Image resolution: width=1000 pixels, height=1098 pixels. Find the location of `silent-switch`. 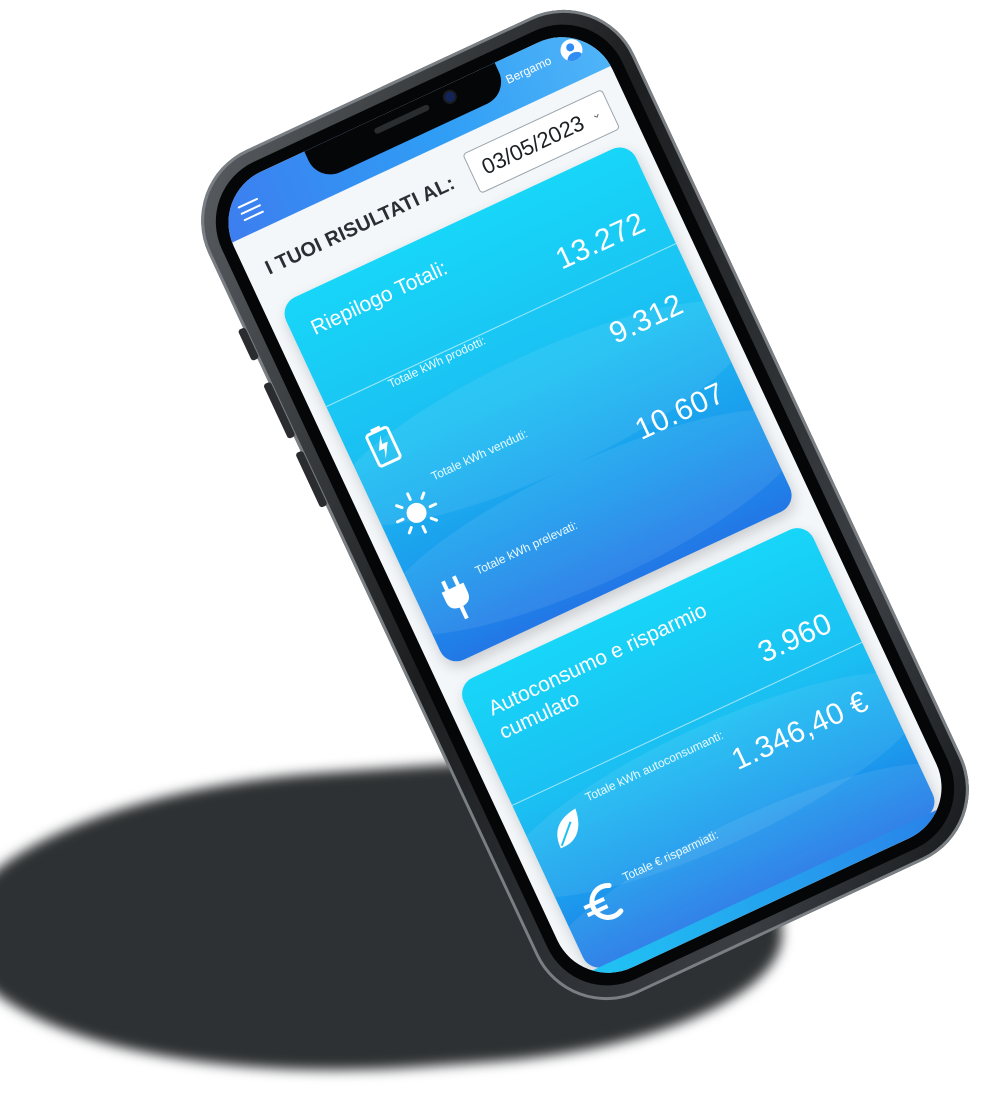

silent-switch is located at coordinates (248, 344).